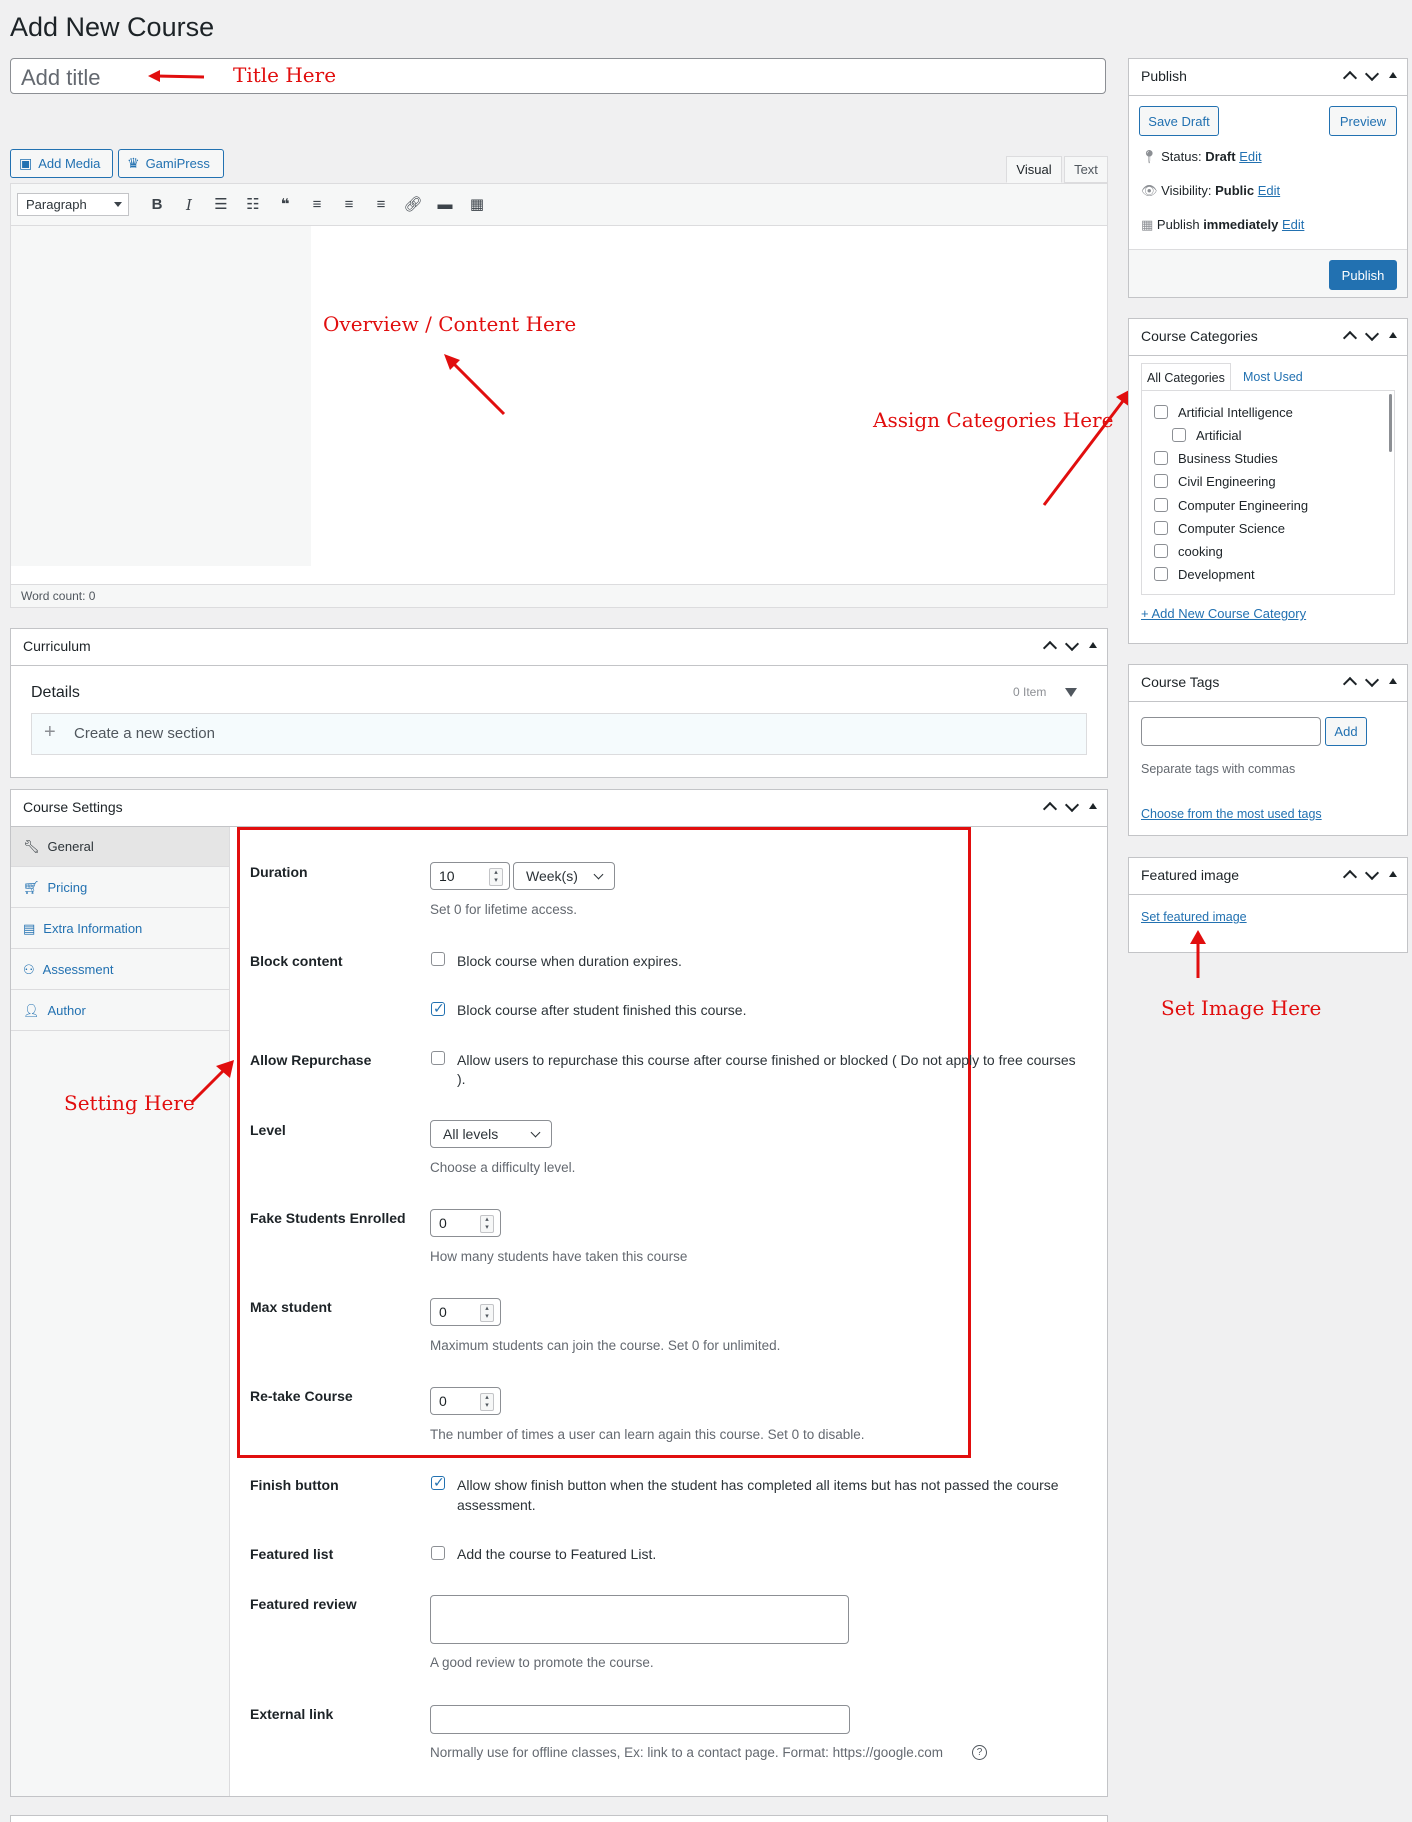 This screenshot has width=1412, height=1822. Describe the element at coordinates (477, 205) in the screenshot. I see `toolbar-toggle-icon: ▦` at that location.